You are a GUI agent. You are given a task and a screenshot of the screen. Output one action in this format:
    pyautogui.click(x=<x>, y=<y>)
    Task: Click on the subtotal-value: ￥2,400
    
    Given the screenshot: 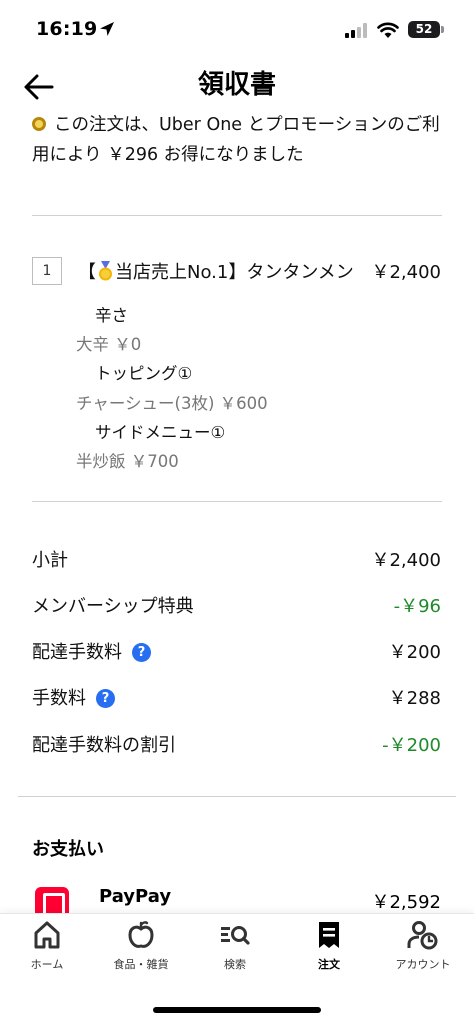 What is the action you would take?
    pyautogui.click(x=406, y=560)
    